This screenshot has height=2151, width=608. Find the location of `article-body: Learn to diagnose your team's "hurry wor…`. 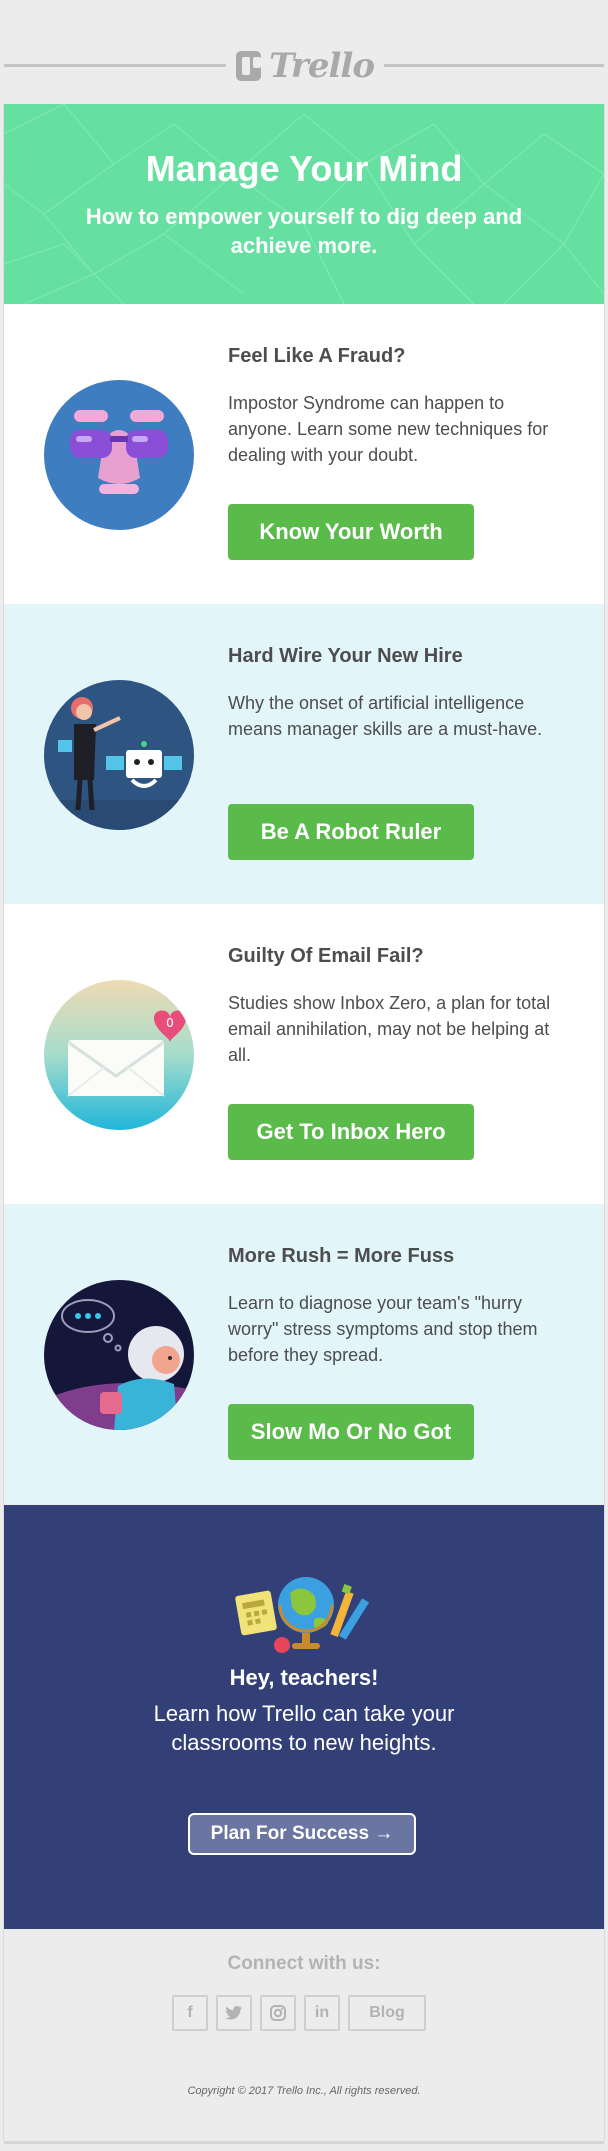

article-body: Learn to diagnose your team's "hurry wor… is located at coordinates (383, 1329).